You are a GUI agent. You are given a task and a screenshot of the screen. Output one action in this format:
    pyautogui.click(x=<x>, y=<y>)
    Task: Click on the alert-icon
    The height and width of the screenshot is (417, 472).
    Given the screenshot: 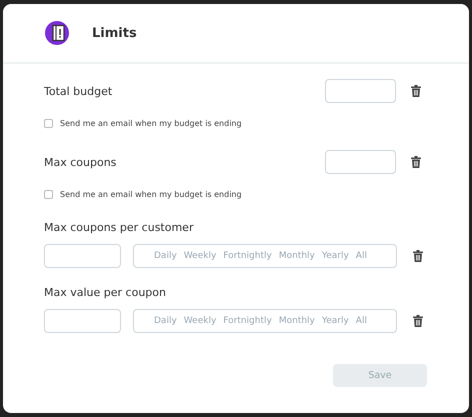 What is the action you would take?
    pyautogui.click(x=57, y=33)
    